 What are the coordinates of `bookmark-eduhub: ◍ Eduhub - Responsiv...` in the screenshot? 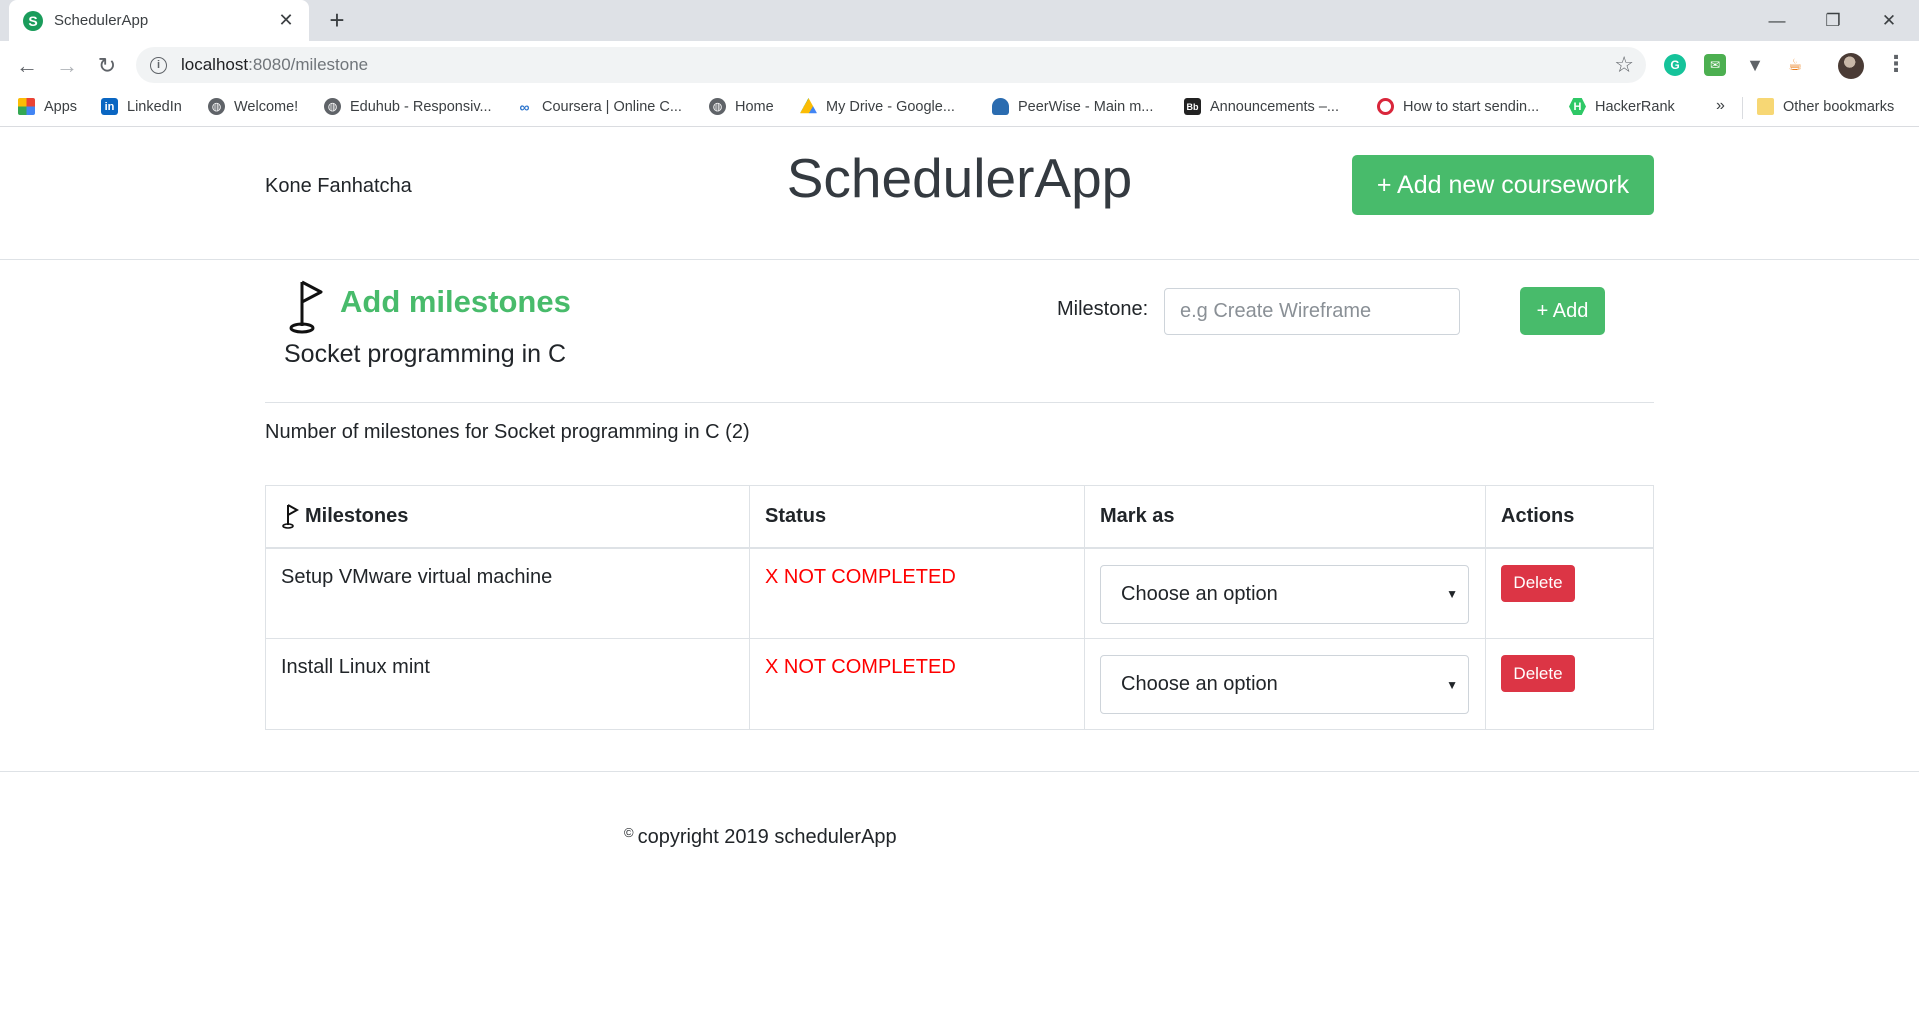 It's located at (408, 106).